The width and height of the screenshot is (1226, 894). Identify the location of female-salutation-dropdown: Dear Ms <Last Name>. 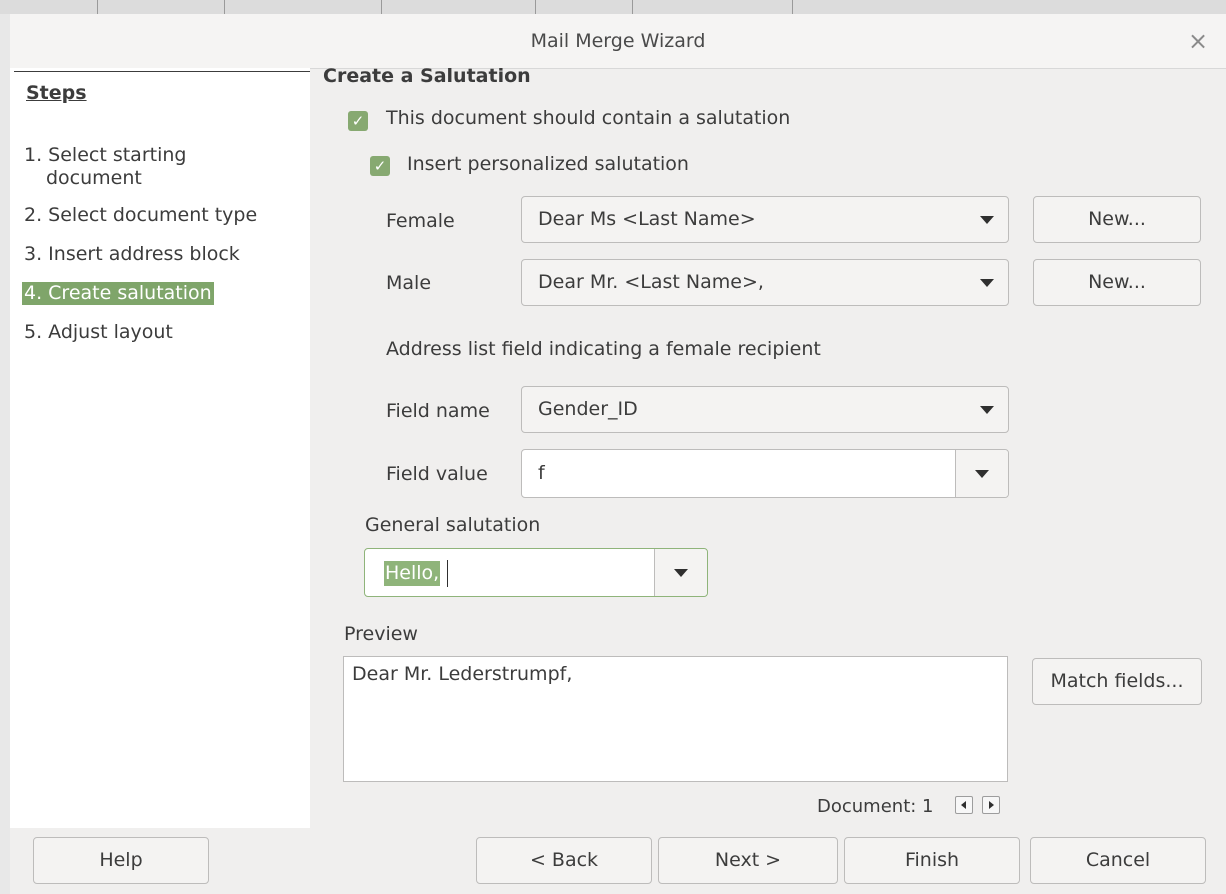
(765, 219).